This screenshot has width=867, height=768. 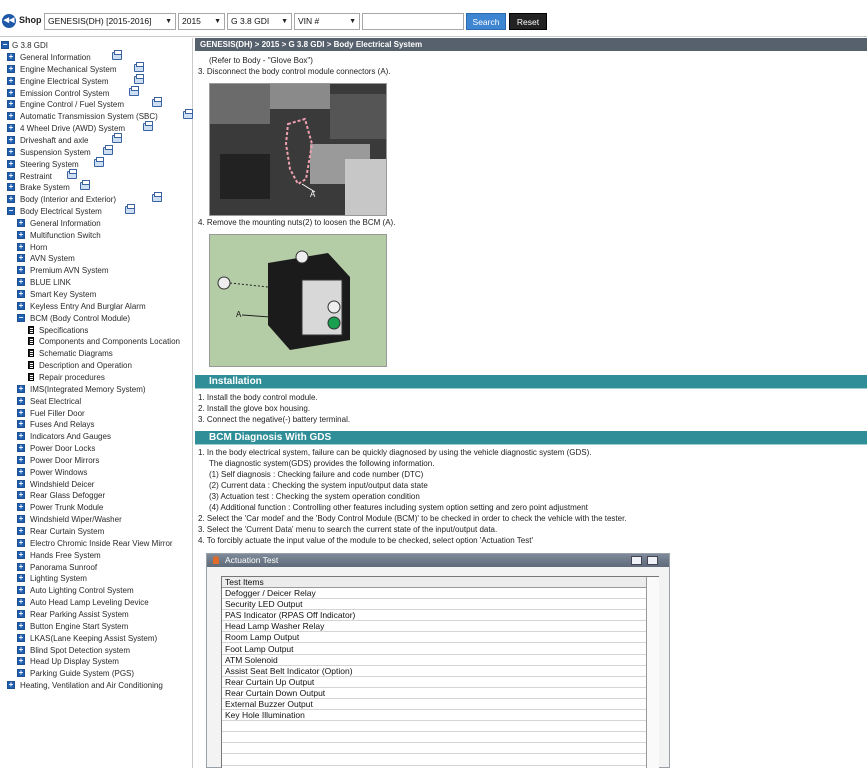 What do you see at coordinates (434, 638) in the screenshot?
I see `table-row: Room Lamp Output` at bounding box center [434, 638].